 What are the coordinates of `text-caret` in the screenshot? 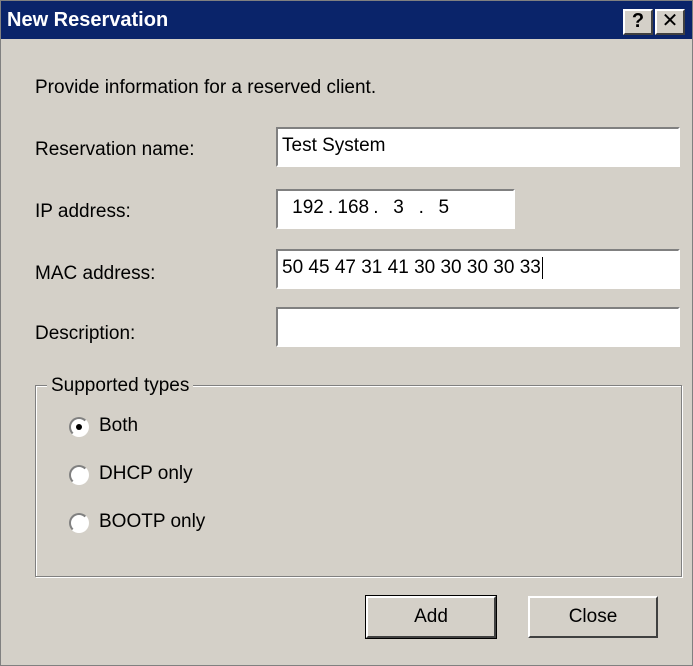 It's located at (542, 267).